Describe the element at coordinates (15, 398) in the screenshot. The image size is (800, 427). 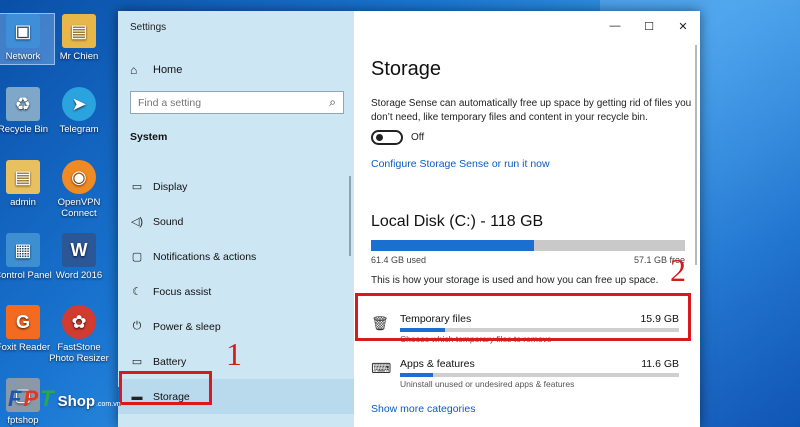
I see `fpt-letter: F` at that location.